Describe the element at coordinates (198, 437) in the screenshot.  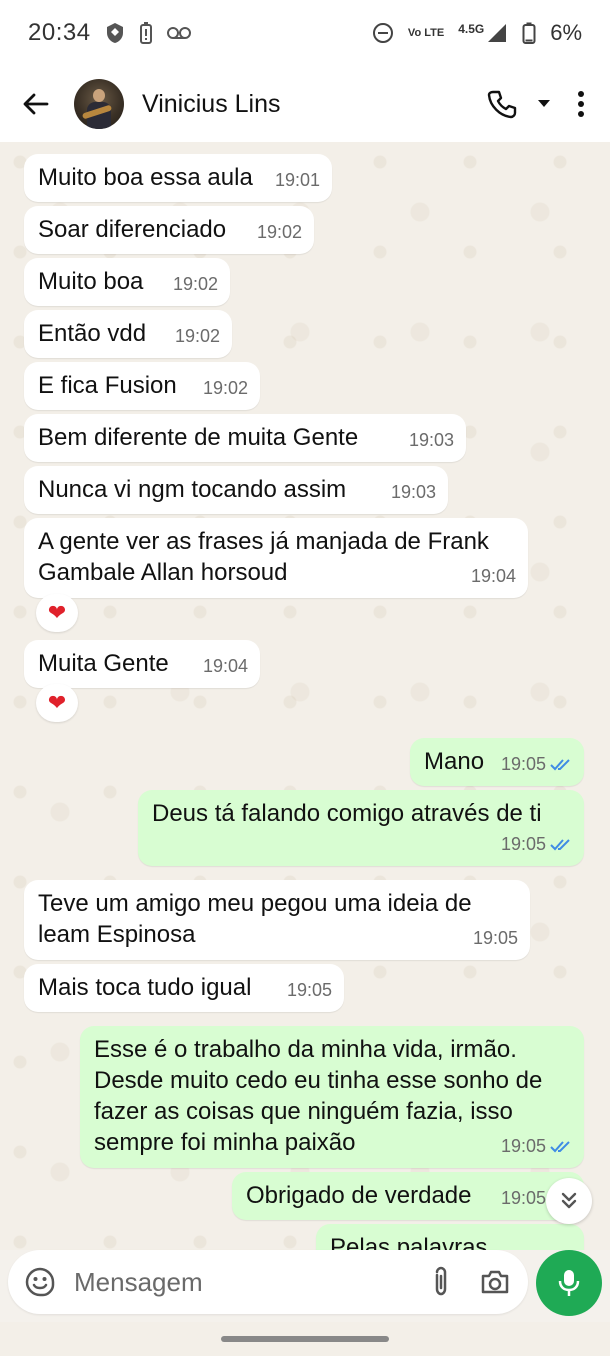
I see `message-text: Bem diferente de muita Gente` at that location.